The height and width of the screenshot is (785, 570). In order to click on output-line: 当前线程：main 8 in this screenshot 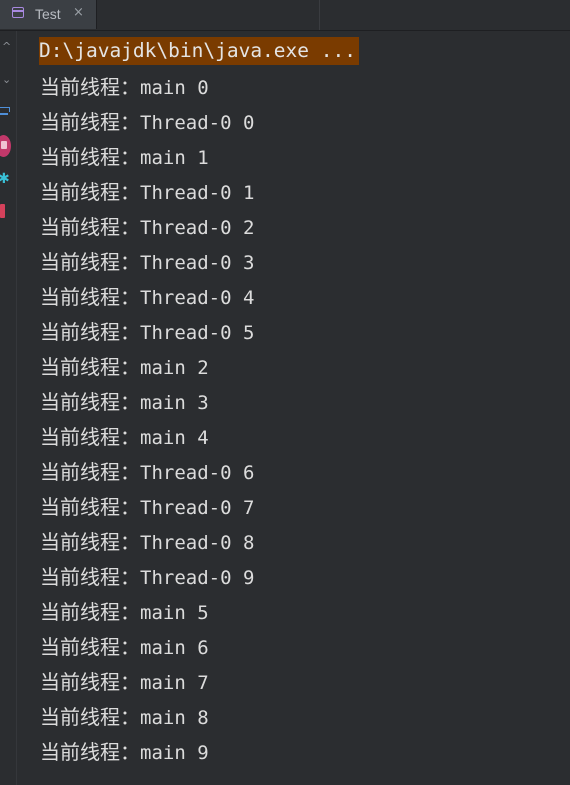, I will do `click(147, 717)`.